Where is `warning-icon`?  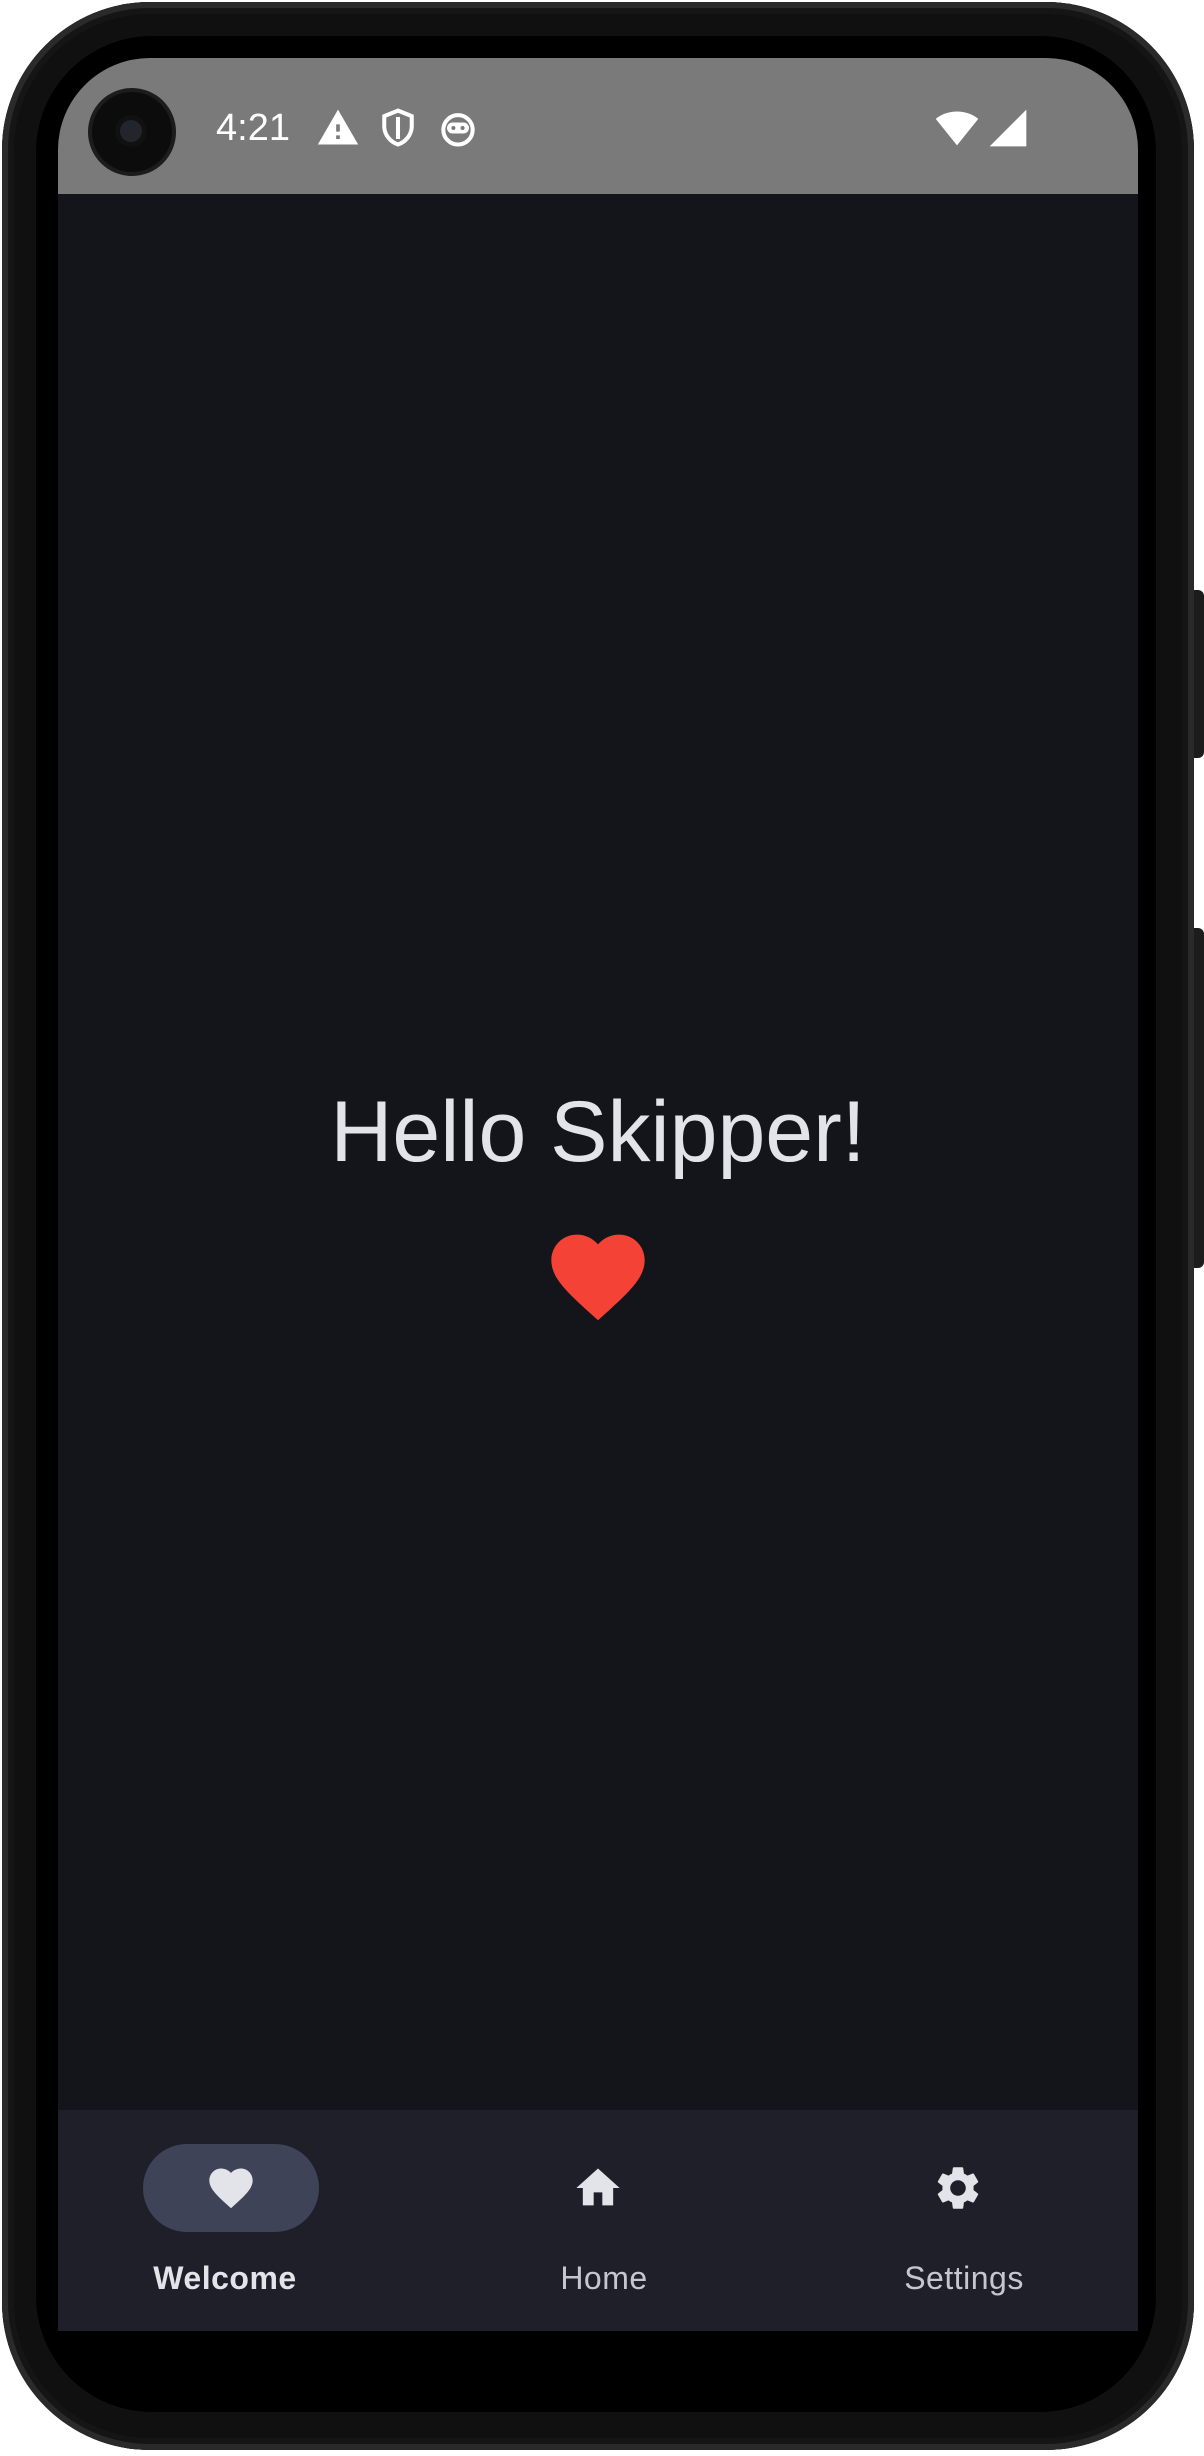 warning-icon is located at coordinates (338, 128).